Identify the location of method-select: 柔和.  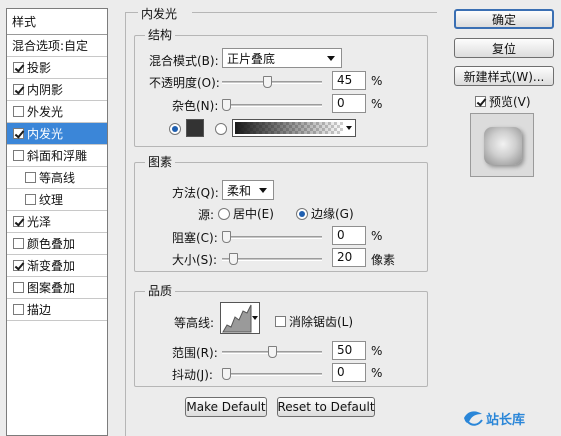
(248, 190).